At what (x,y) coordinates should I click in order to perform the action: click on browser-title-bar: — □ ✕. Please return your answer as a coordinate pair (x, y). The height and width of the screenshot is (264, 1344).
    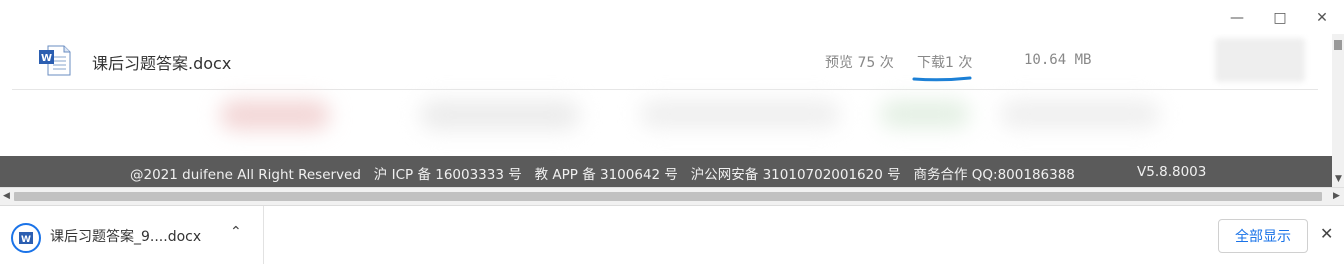
    Looking at the image, I should click on (672, 17).